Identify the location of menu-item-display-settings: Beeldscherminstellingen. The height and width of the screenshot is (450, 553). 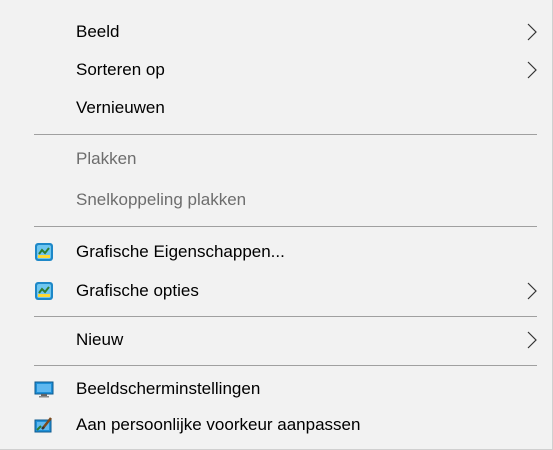
(276, 389).